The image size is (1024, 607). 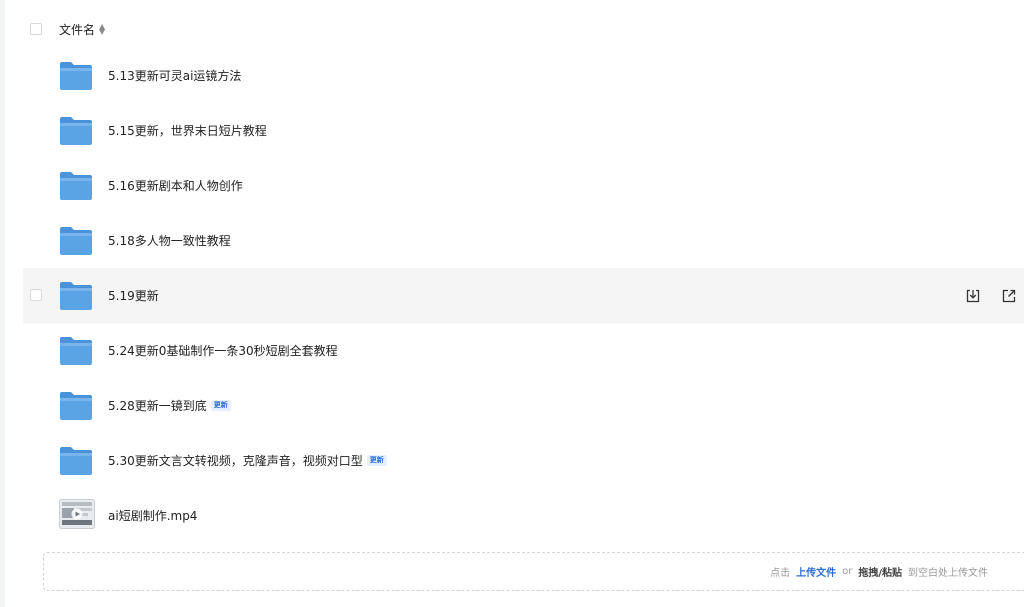 I want to click on file-name-label: 5.13更新可灵ai运镜方法, so click(x=175, y=76).